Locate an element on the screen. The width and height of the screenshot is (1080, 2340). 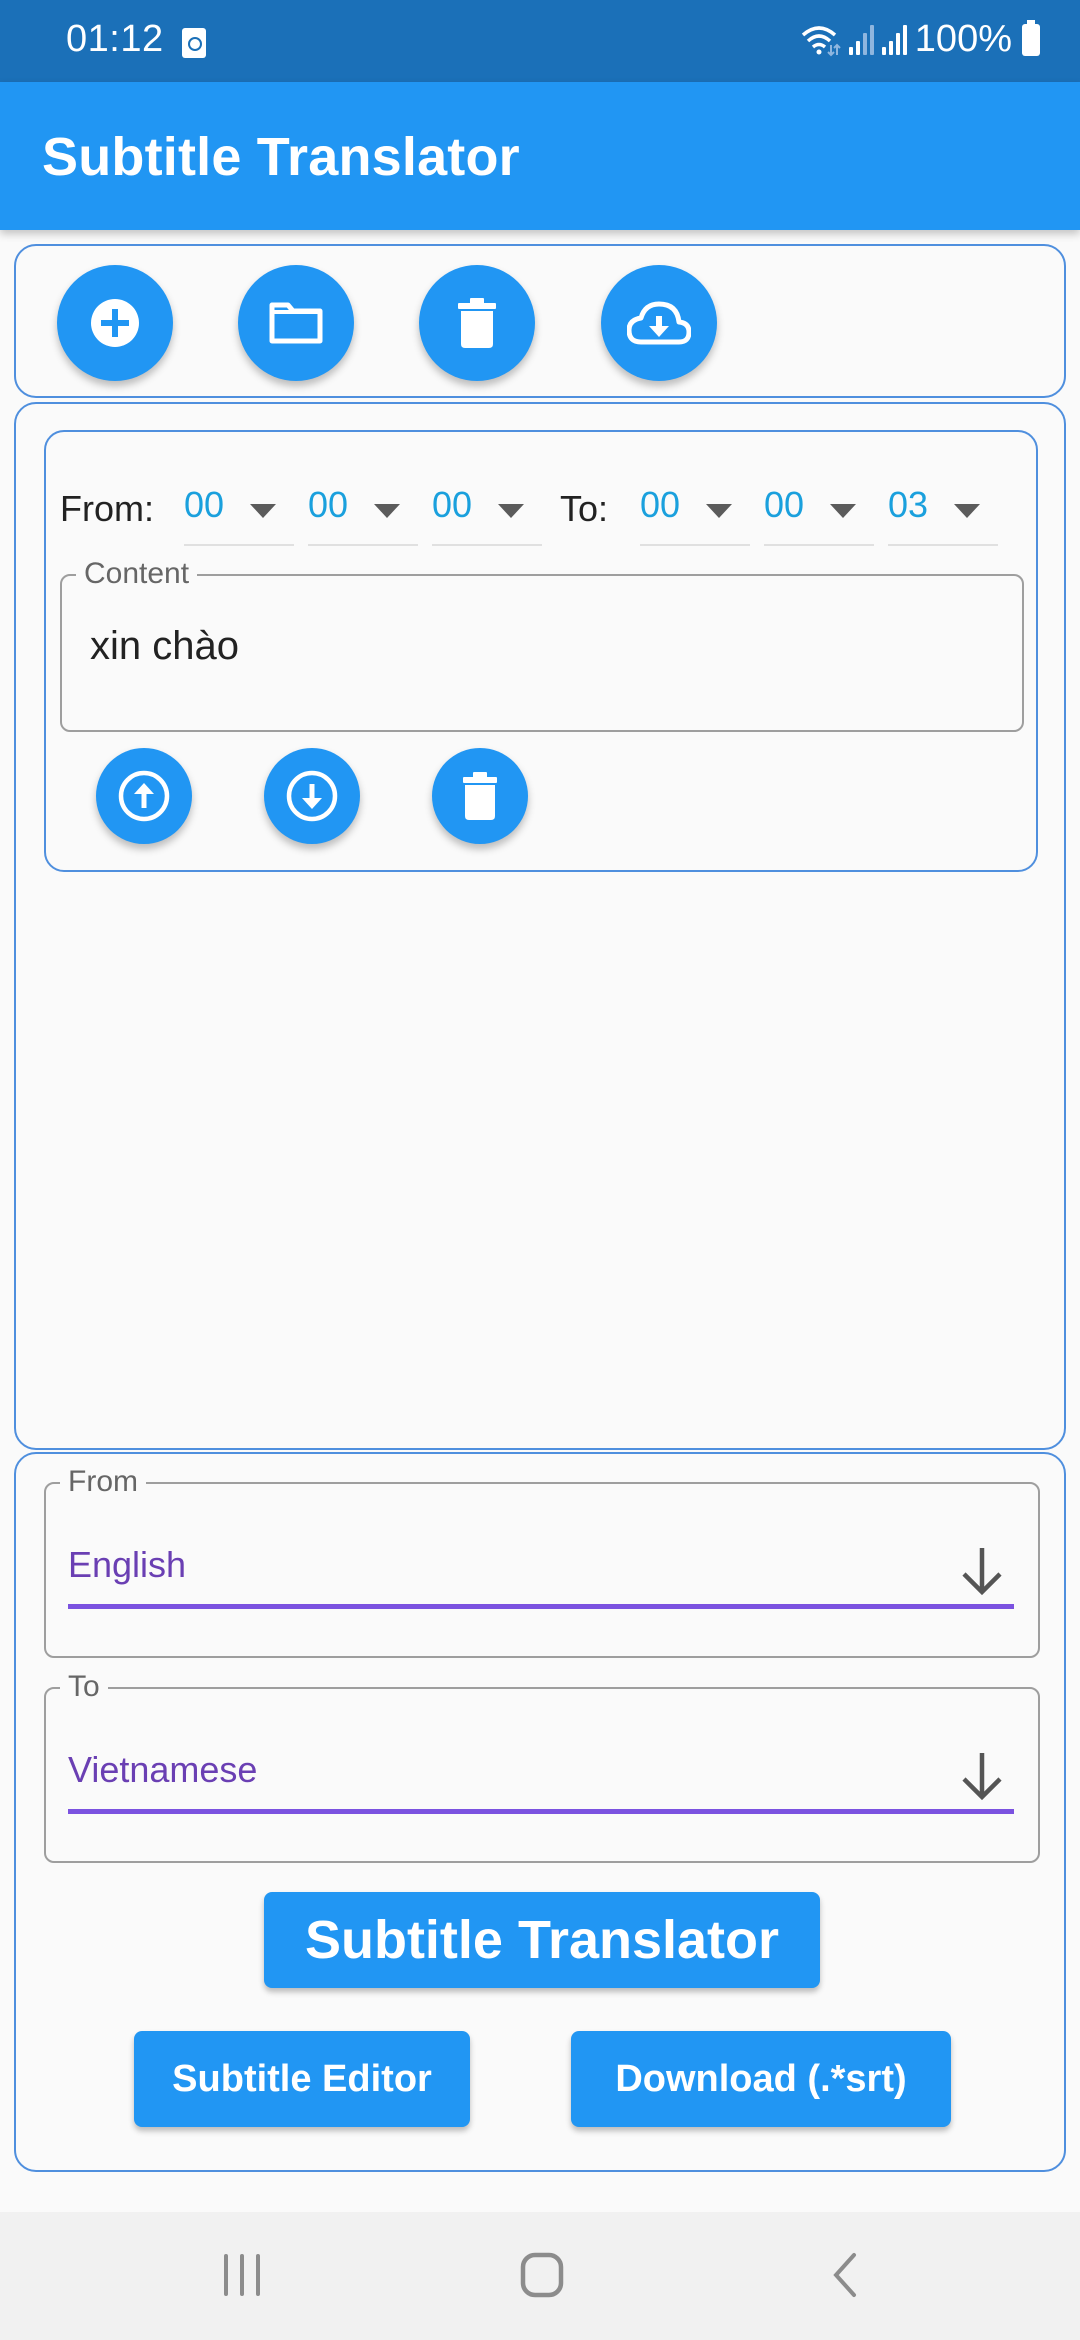
translate-button: Subtitle Translator is located at coordinates (542, 1940).